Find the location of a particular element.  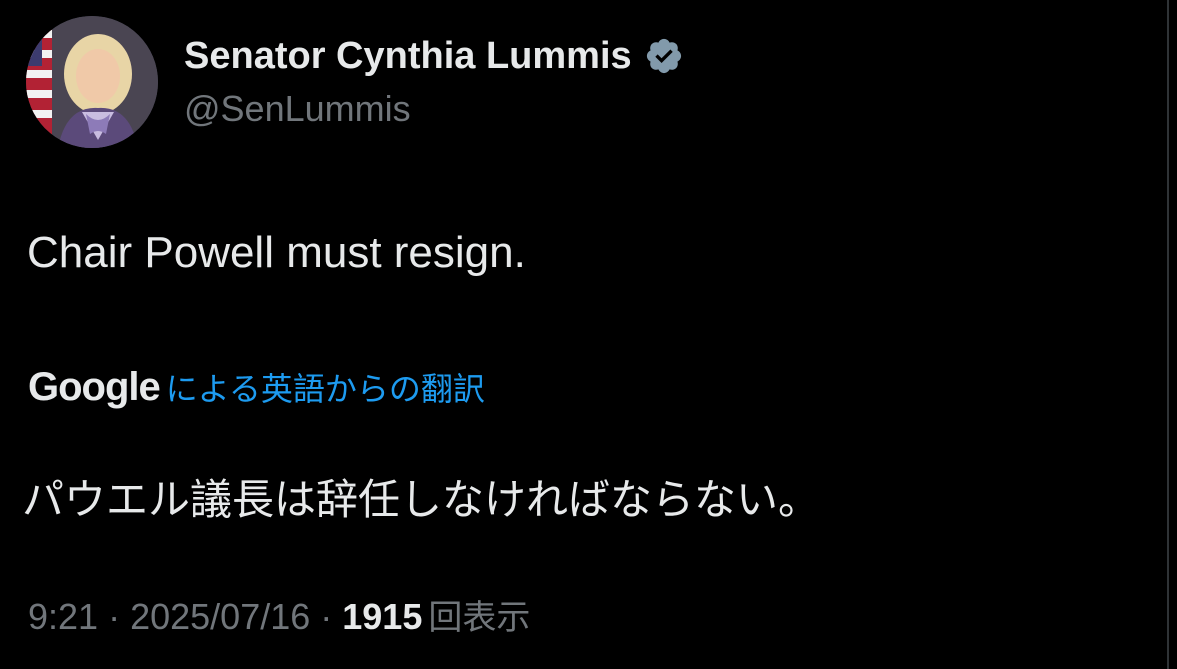

tweet-time: 9:21 is located at coordinates (63, 617).